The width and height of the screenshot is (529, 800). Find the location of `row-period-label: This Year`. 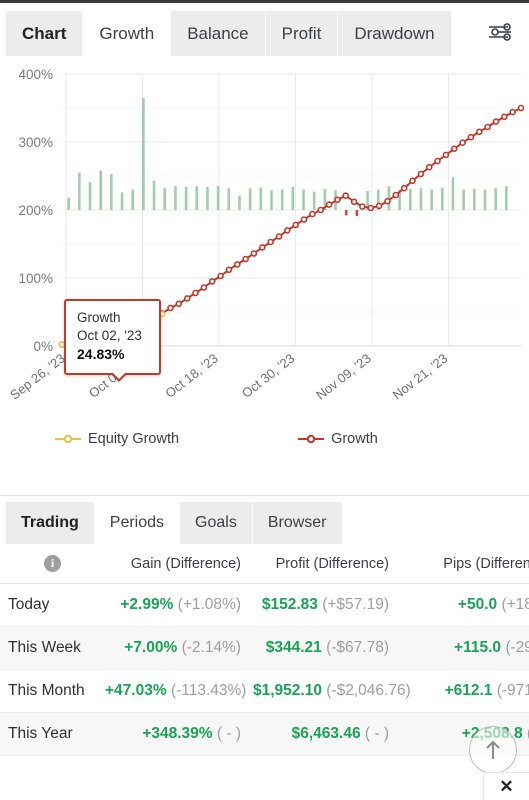

row-period-label: This Year is located at coordinates (40, 733).